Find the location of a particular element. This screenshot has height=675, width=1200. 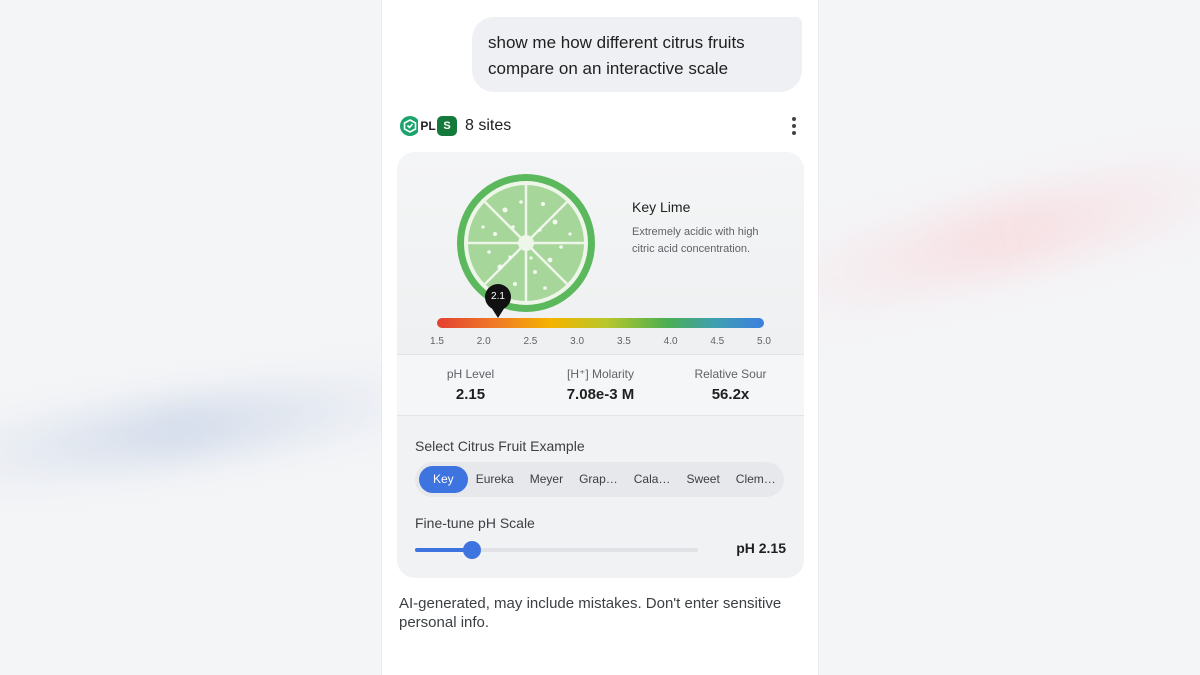

ph-tick-labels: 1.5 2.0 2.5 3.0 3.5 4.0 4.5 5.0 is located at coordinates (601, 343).